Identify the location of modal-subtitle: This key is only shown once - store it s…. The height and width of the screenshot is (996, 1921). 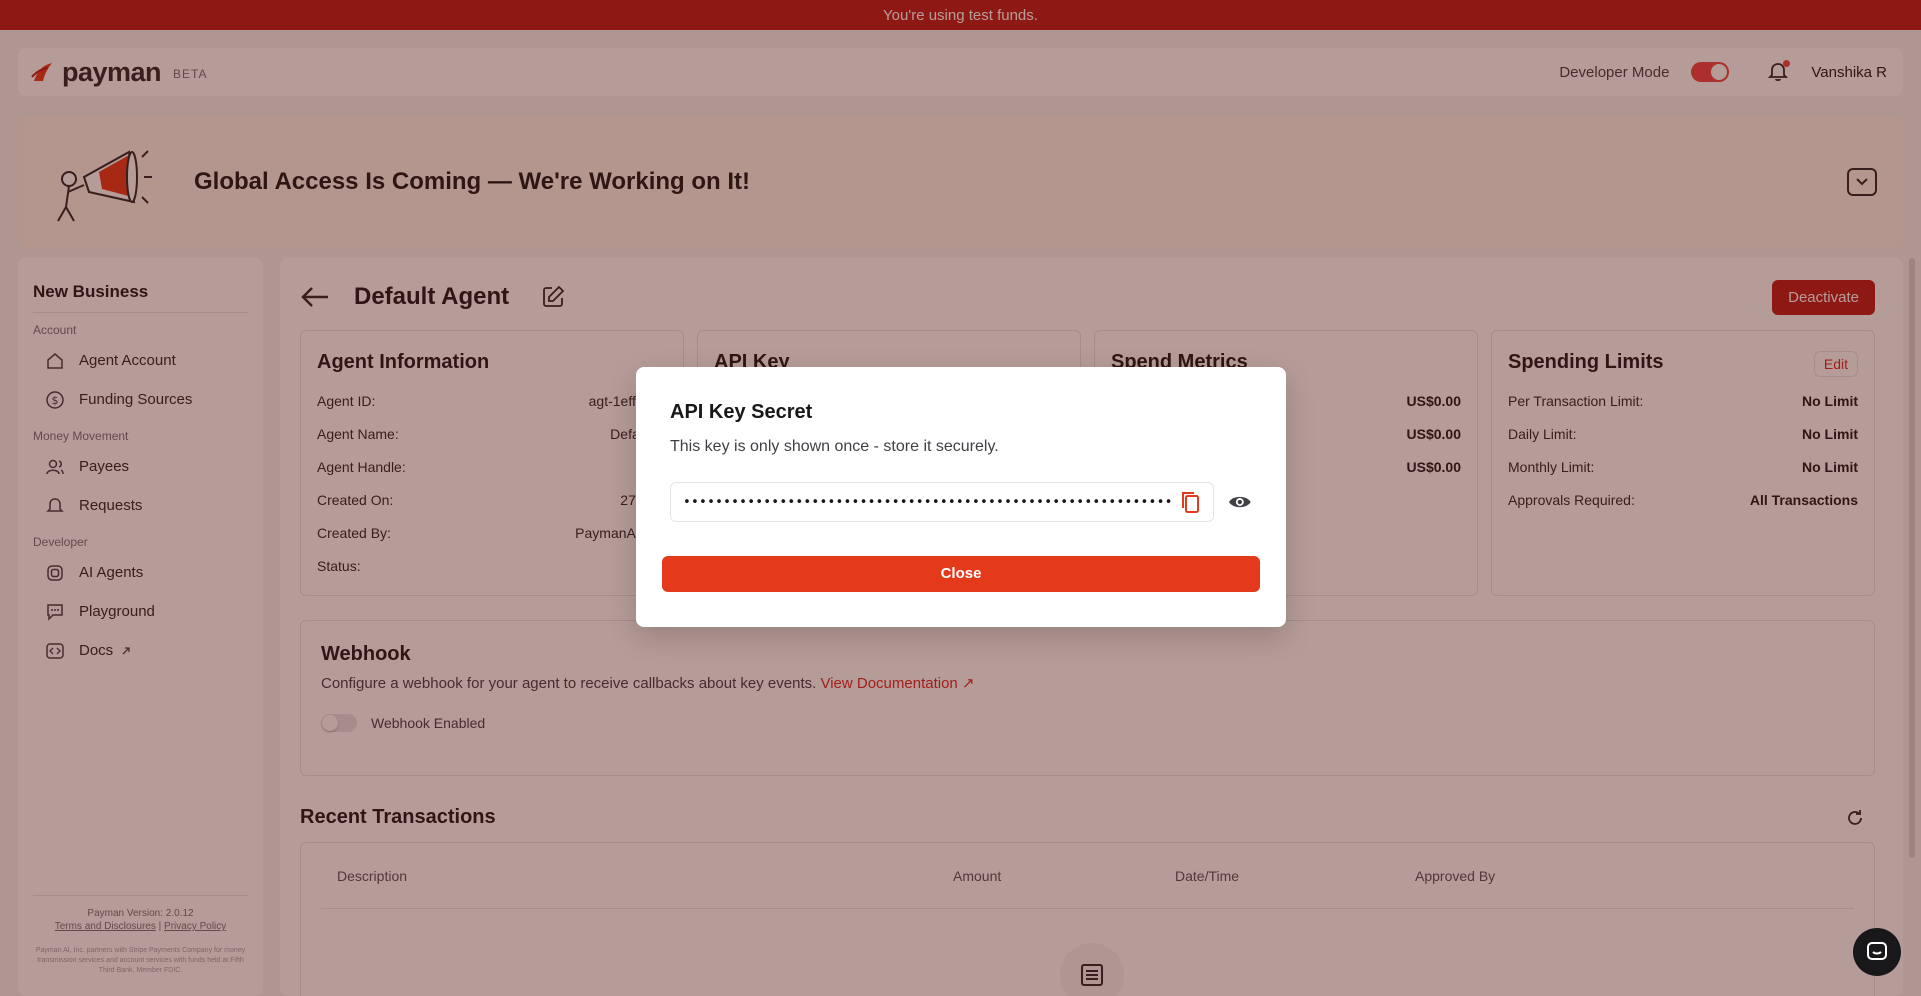
(834, 446).